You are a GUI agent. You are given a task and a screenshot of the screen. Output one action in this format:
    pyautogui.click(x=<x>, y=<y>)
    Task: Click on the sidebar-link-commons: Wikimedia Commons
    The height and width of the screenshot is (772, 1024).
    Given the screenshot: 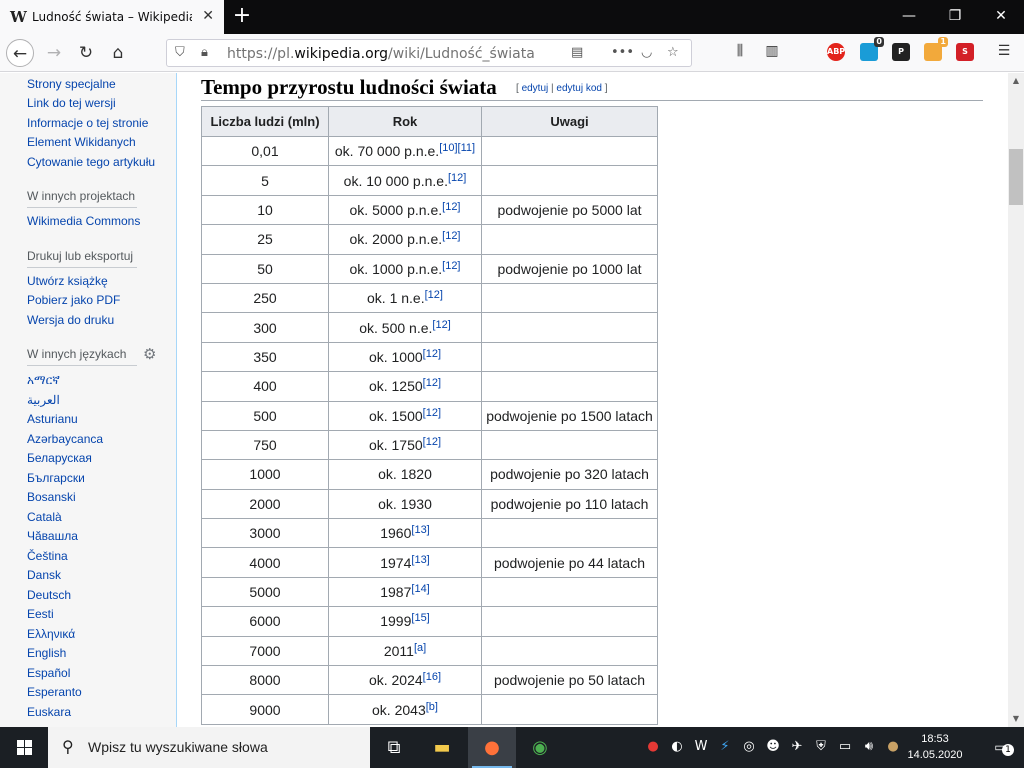 What is the action you would take?
    pyautogui.click(x=83, y=221)
    